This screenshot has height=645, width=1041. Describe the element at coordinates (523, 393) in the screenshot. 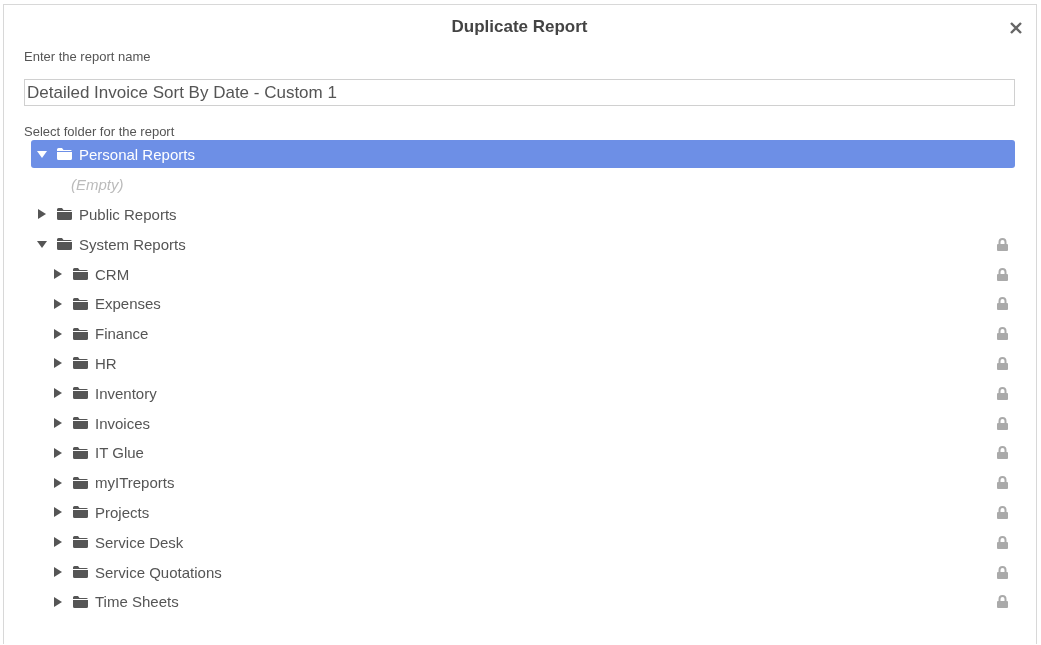

I see `folder-row: Inventory` at that location.